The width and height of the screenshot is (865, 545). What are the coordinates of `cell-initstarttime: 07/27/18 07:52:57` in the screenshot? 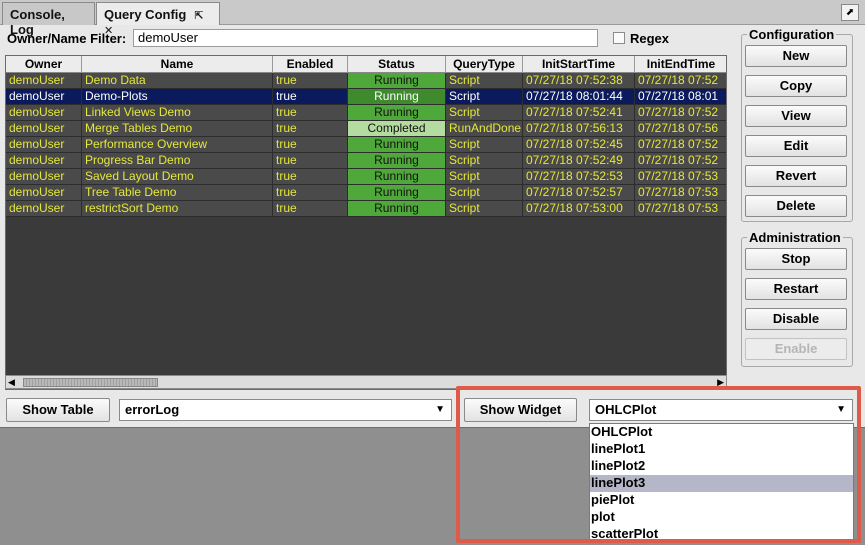 It's located at (579, 193).